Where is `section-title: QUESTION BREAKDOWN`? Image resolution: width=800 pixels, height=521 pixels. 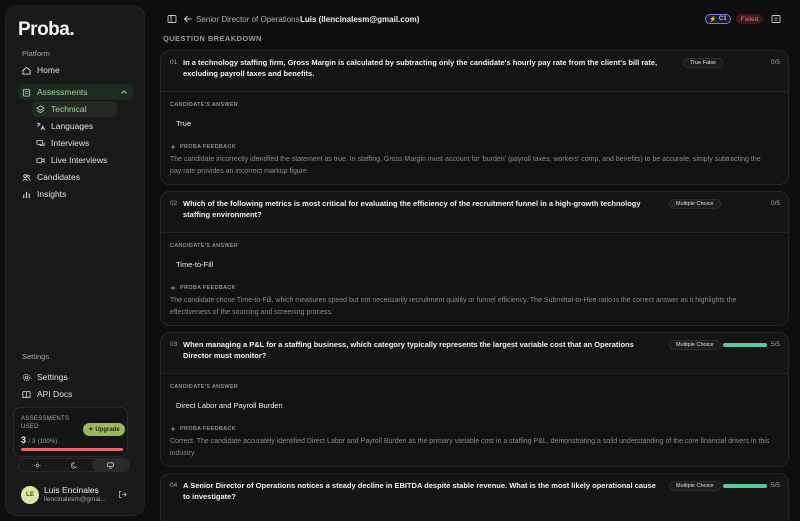 section-title: QUESTION BREAKDOWN is located at coordinates (212, 38).